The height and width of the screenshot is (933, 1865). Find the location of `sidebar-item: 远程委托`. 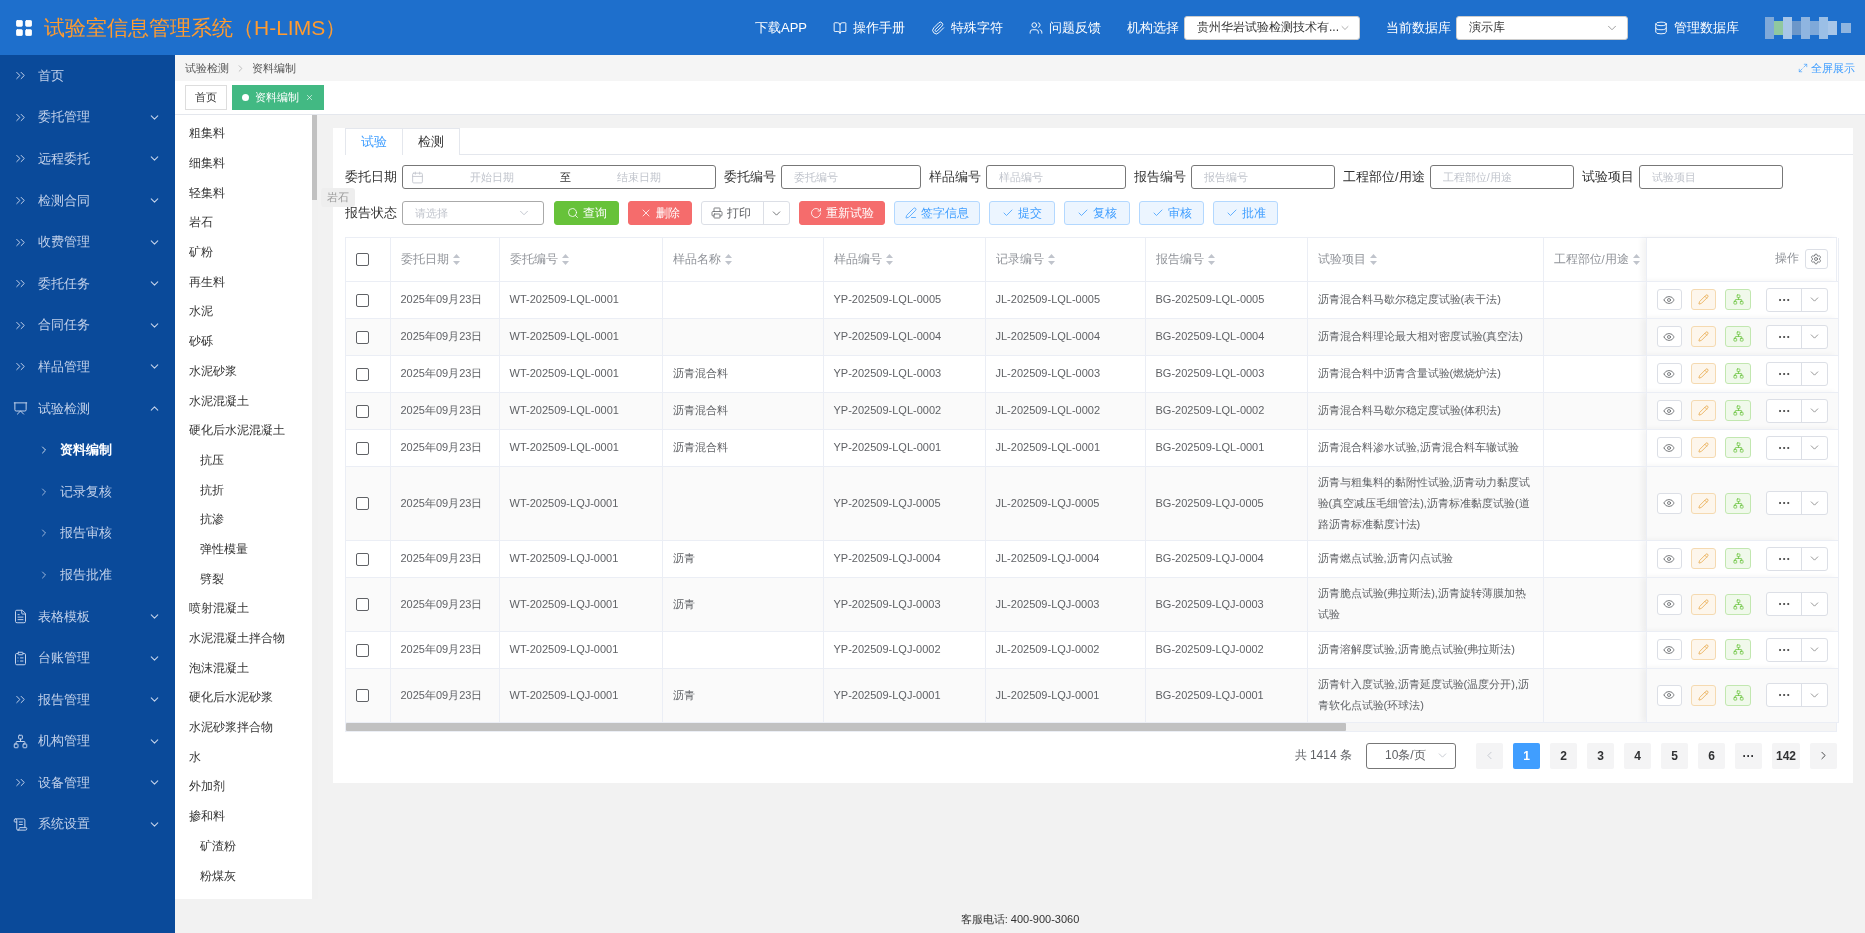

sidebar-item: 远程委托 is located at coordinates (87, 159).